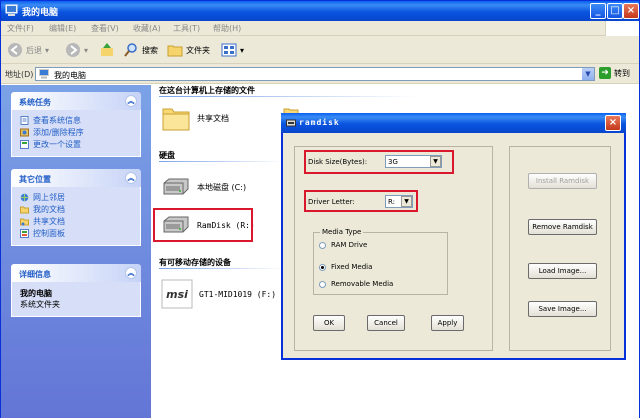  I want to click on network-places-link: 网上邻居, so click(76, 197).